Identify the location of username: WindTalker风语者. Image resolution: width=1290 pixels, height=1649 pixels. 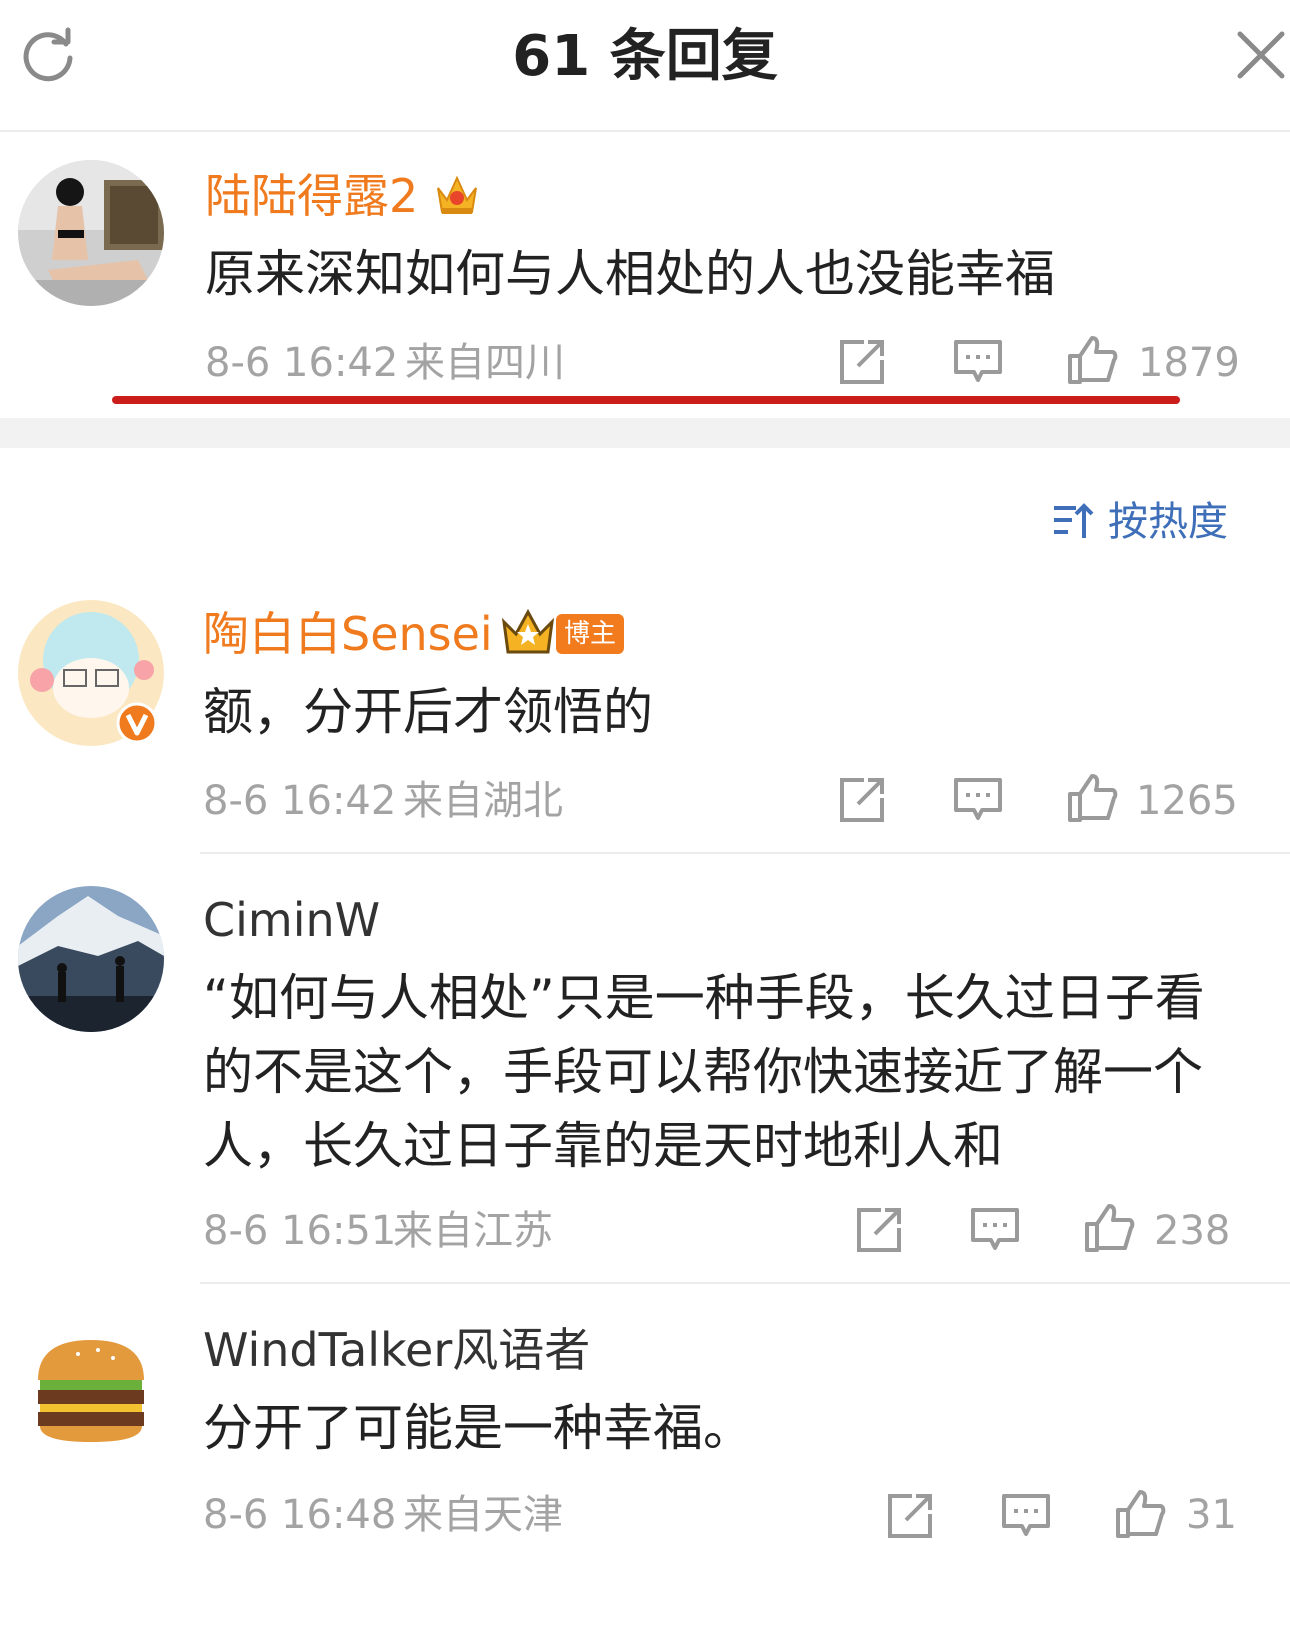
(396, 1350).